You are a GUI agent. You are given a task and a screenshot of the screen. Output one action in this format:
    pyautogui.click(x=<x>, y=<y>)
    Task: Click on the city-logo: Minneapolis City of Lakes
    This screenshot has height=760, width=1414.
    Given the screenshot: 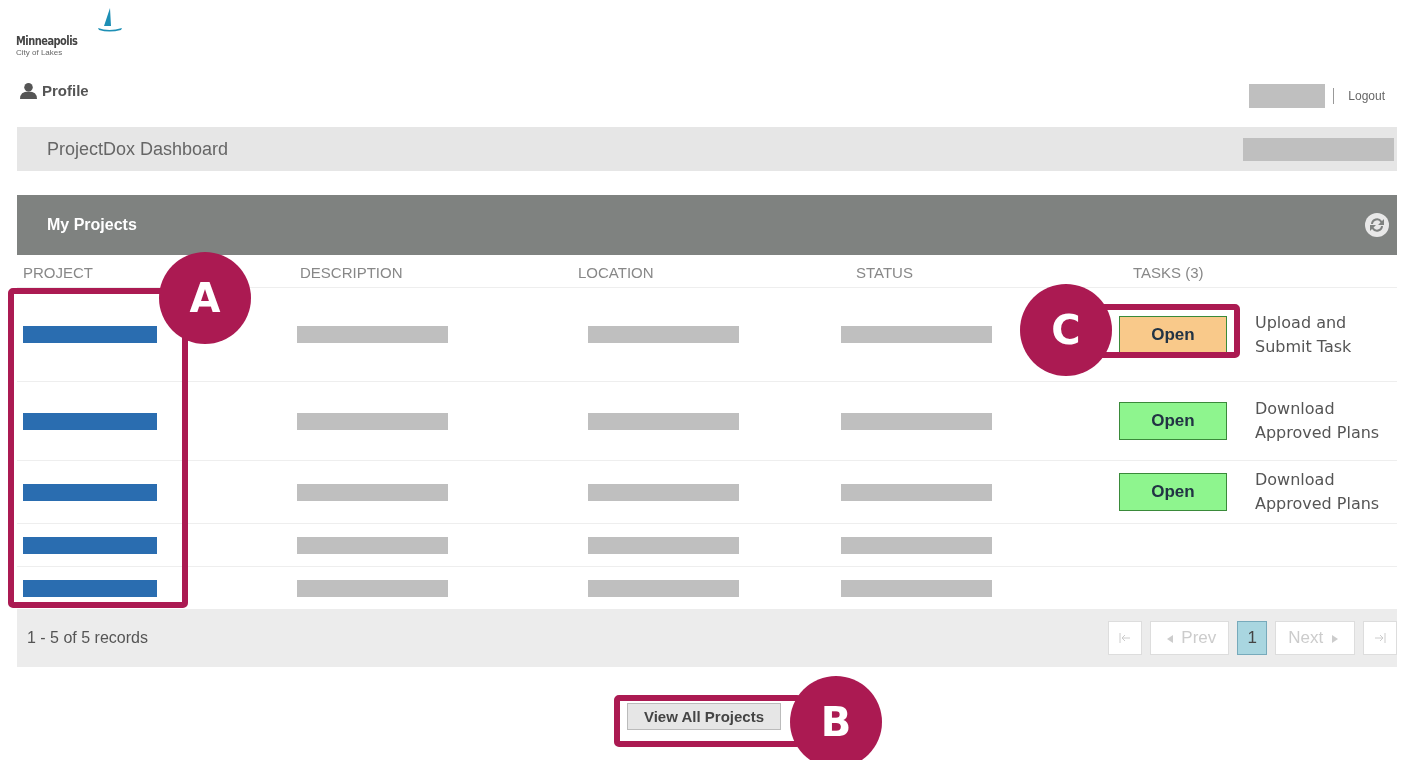 What is the action you would take?
    pyautogui.click(x=62, y=31)
    